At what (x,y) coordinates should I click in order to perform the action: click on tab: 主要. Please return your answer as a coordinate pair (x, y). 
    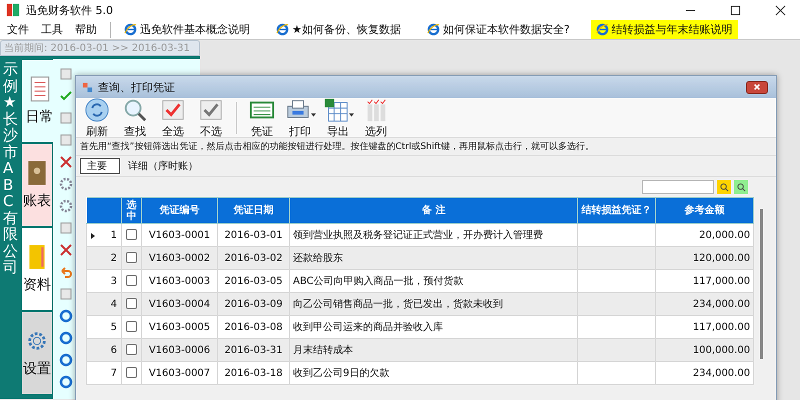
    Looking at the image, I should click on (100, 166).